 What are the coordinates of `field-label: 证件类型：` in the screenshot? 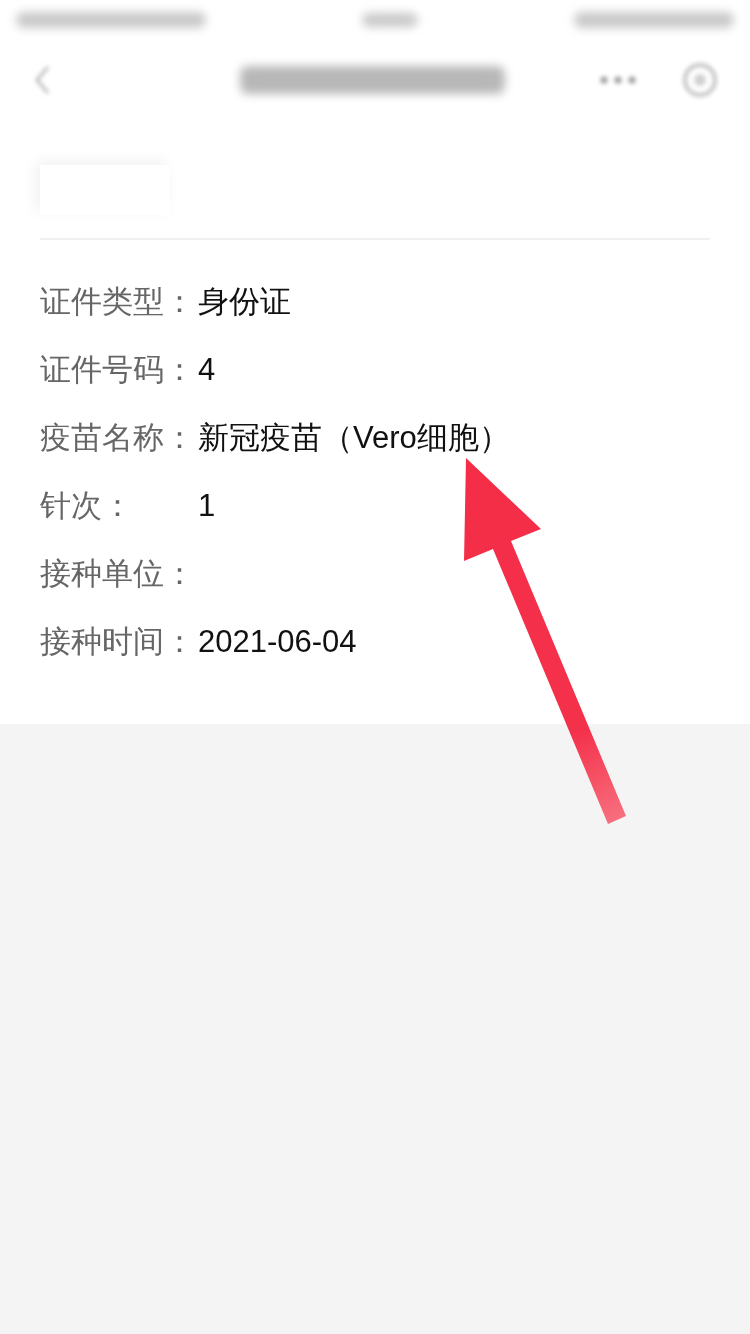 It's located at (118, 302).